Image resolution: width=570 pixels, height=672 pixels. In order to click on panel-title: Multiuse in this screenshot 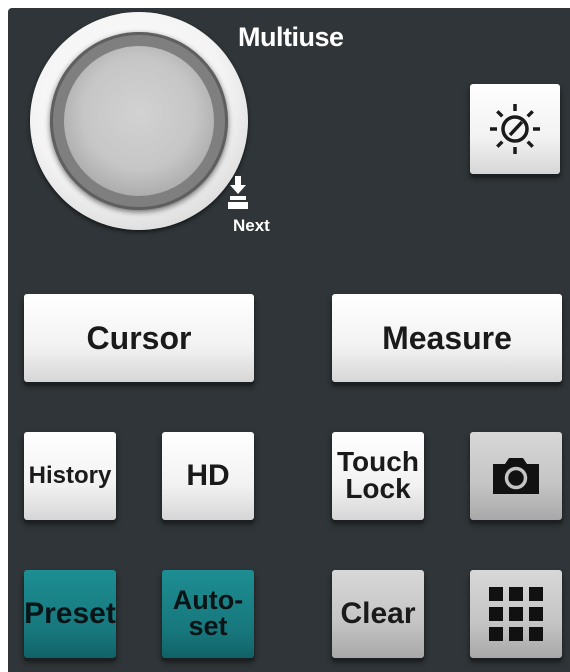, I will do `click(291, 37)`.